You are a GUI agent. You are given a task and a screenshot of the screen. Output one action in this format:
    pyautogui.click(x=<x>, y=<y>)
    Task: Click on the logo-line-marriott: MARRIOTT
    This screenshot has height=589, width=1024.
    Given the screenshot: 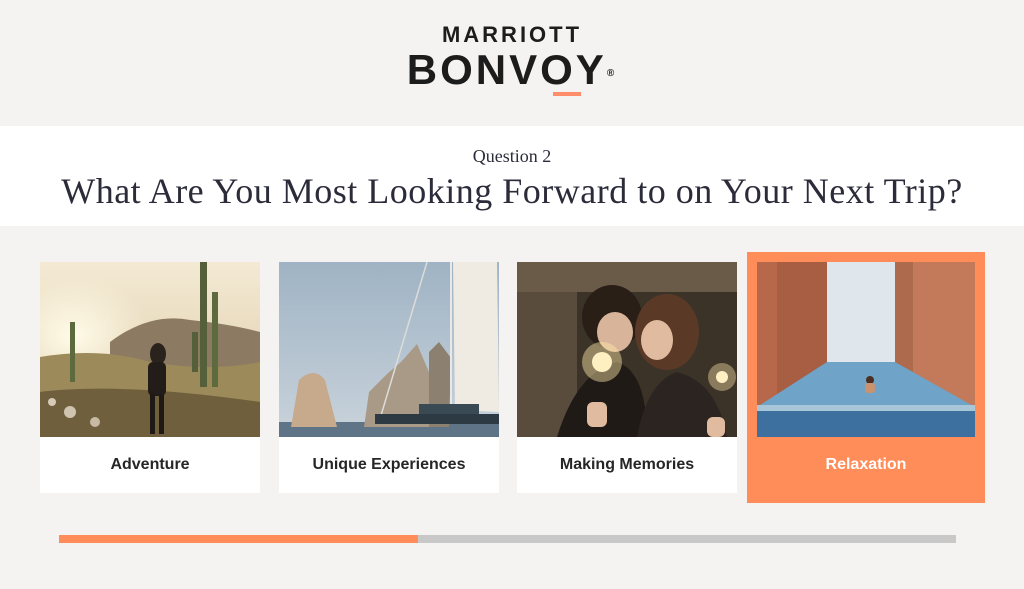 What is the action you would take?
    pyautogui.click(x=512, y=34)
    